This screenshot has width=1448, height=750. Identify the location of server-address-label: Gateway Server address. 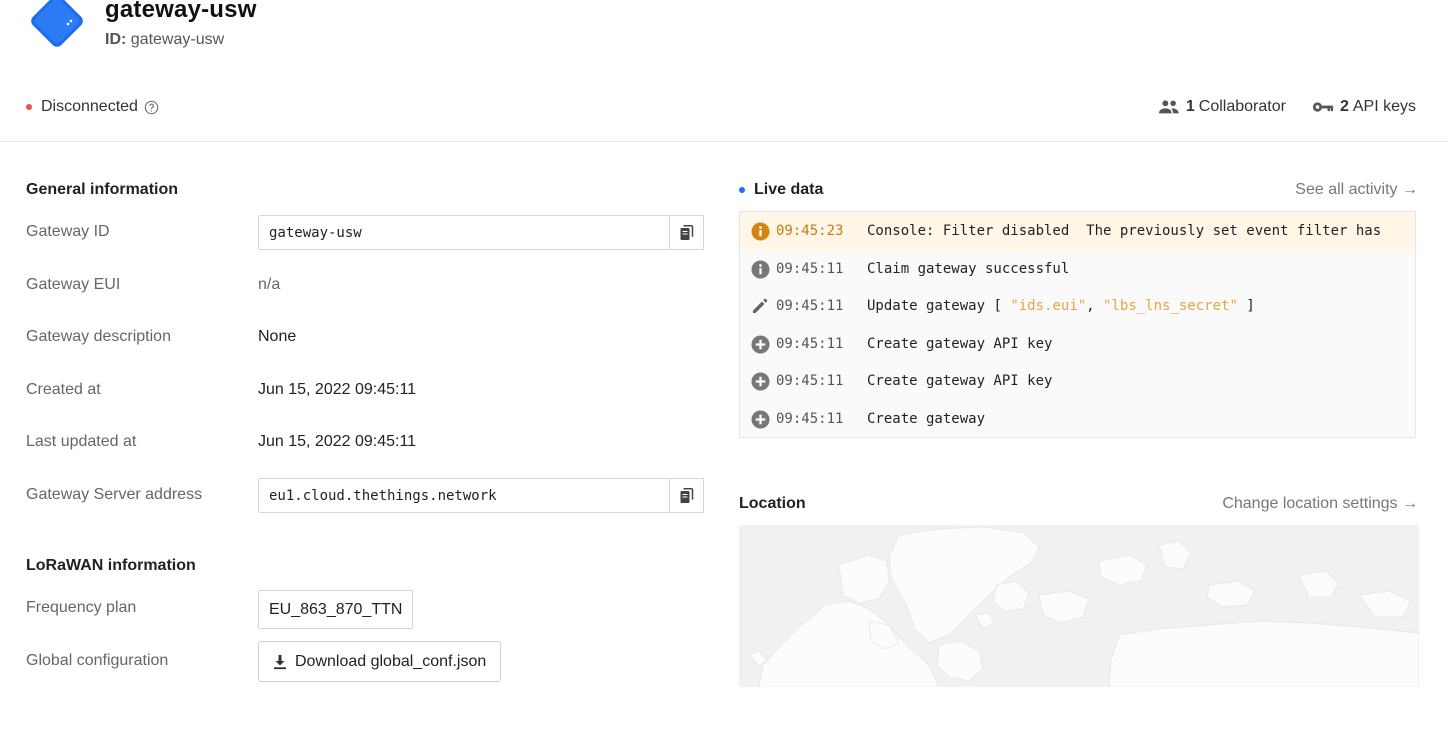
(114, 494).